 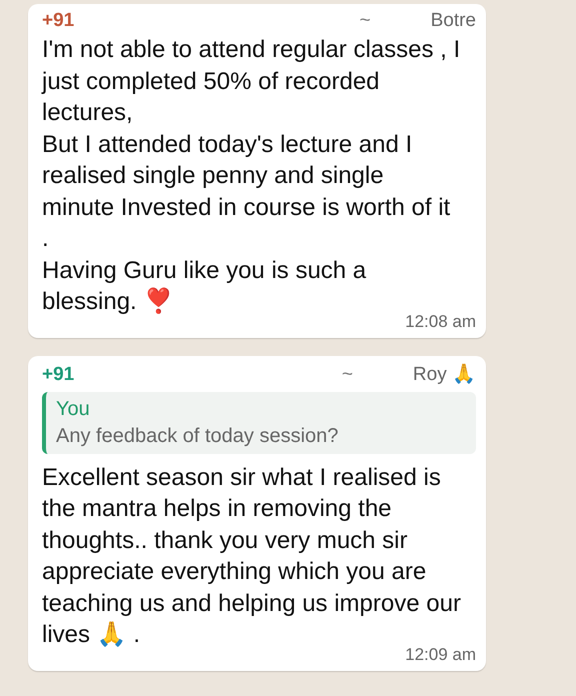 What do you see at coordinates (73, 409) in the screenshot?
I see `quote-author: You` at bounding box center [73, 409].